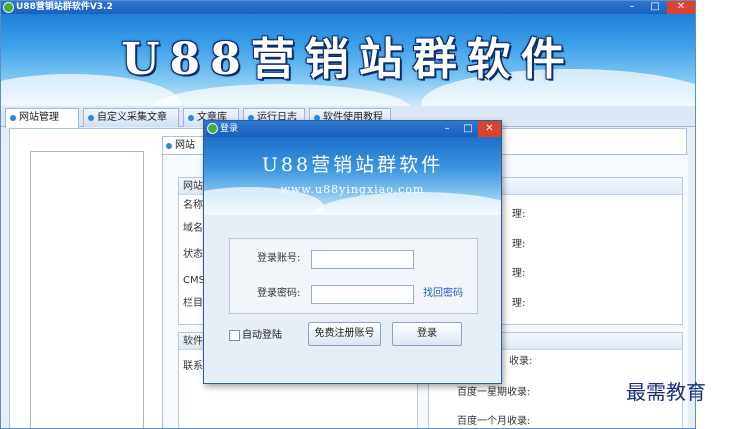 The image size is (746, 429). Describe the element at coordinates (279, 293) in the screenshot. I see `password-label: 登录密码:` at that location.